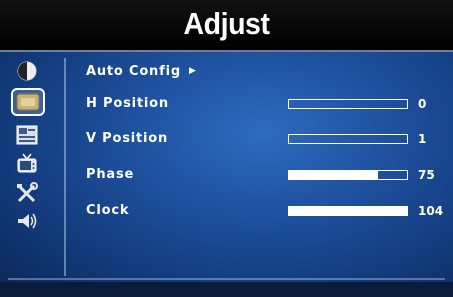  What do you see at coordinates (192, 71) in the screenshot?
I see `submenu-arrow-icon: ▶` at bounding box center [192, 71].